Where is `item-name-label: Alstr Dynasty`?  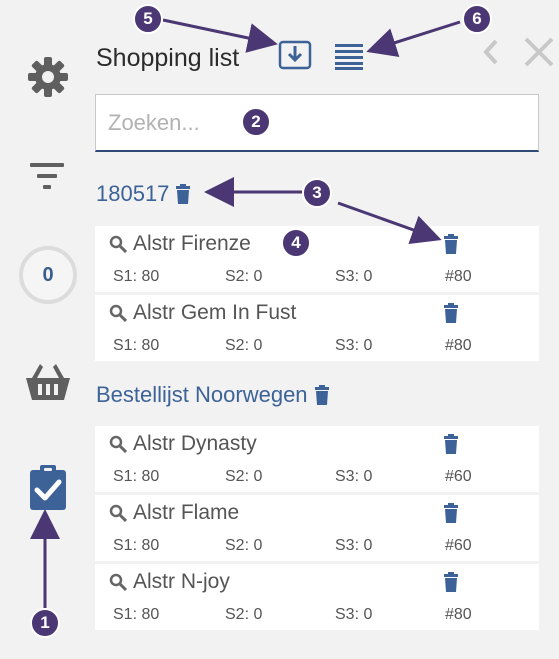 item-name-label: Alstr Dynasty is located at coordinates (195, 443).